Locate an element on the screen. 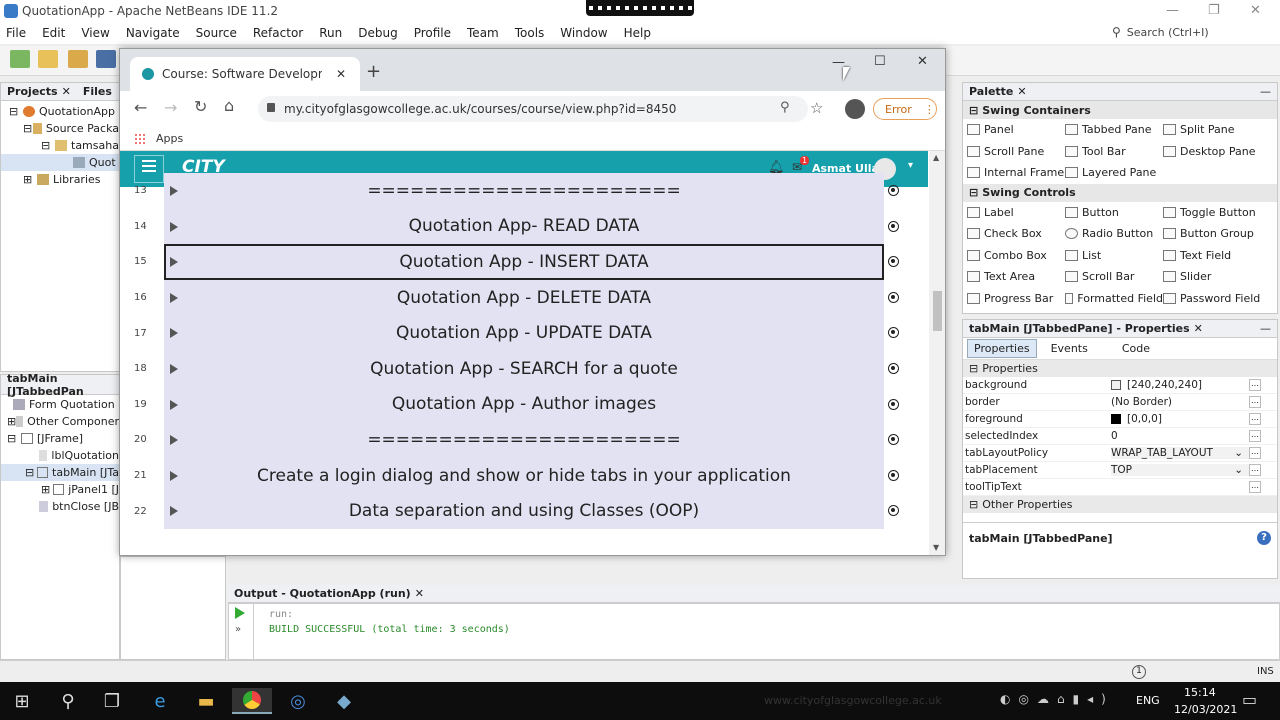  lesson-row: 20 ====================== is located at coordinates (524, 440).